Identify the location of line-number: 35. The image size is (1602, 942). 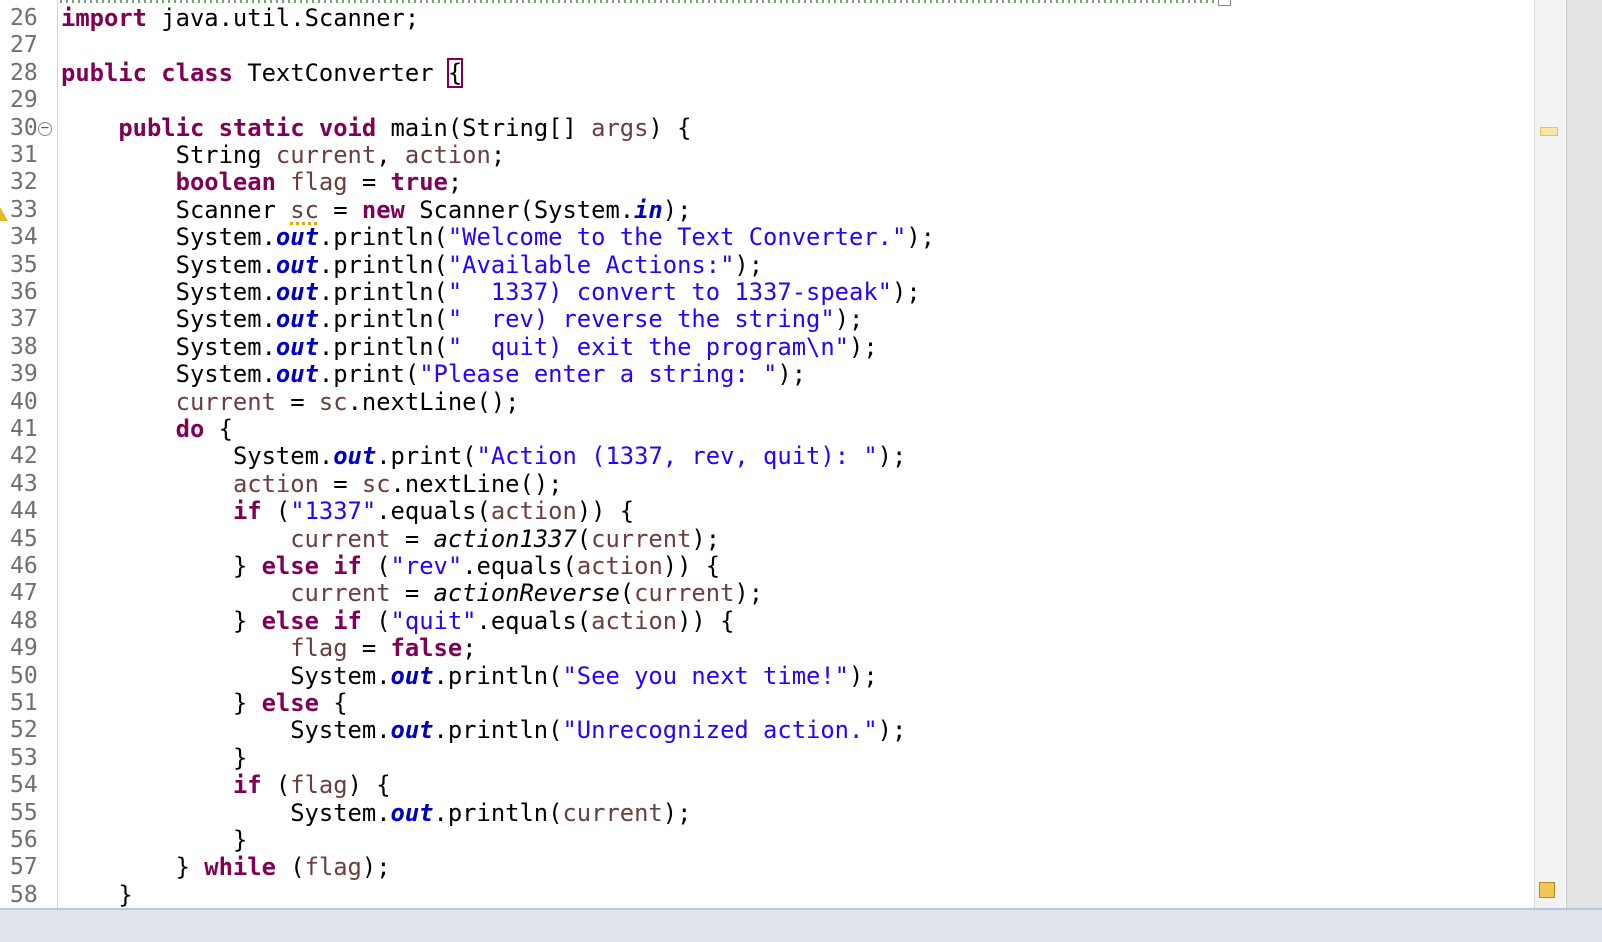
(24, 265).